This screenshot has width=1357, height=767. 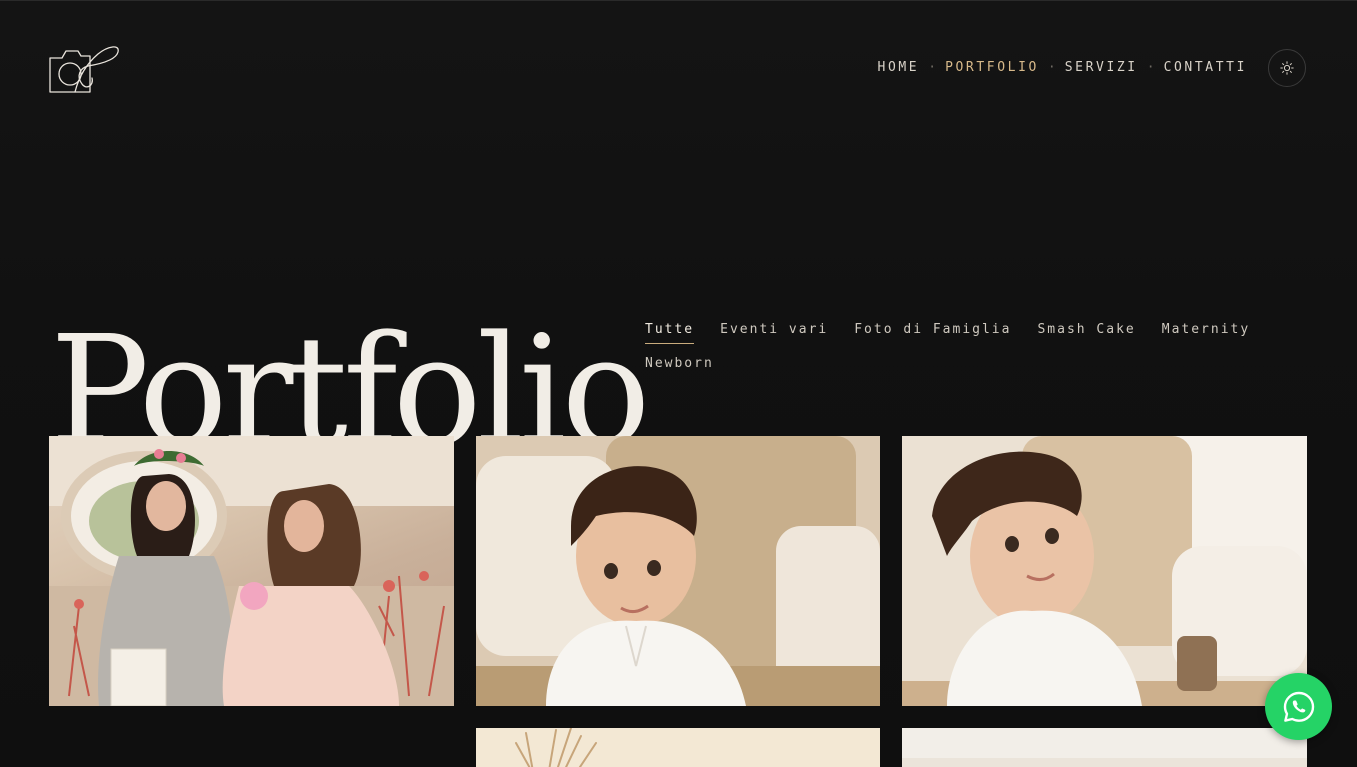 I want to click on theme-toggle-button, so click(x=1287, y=68).